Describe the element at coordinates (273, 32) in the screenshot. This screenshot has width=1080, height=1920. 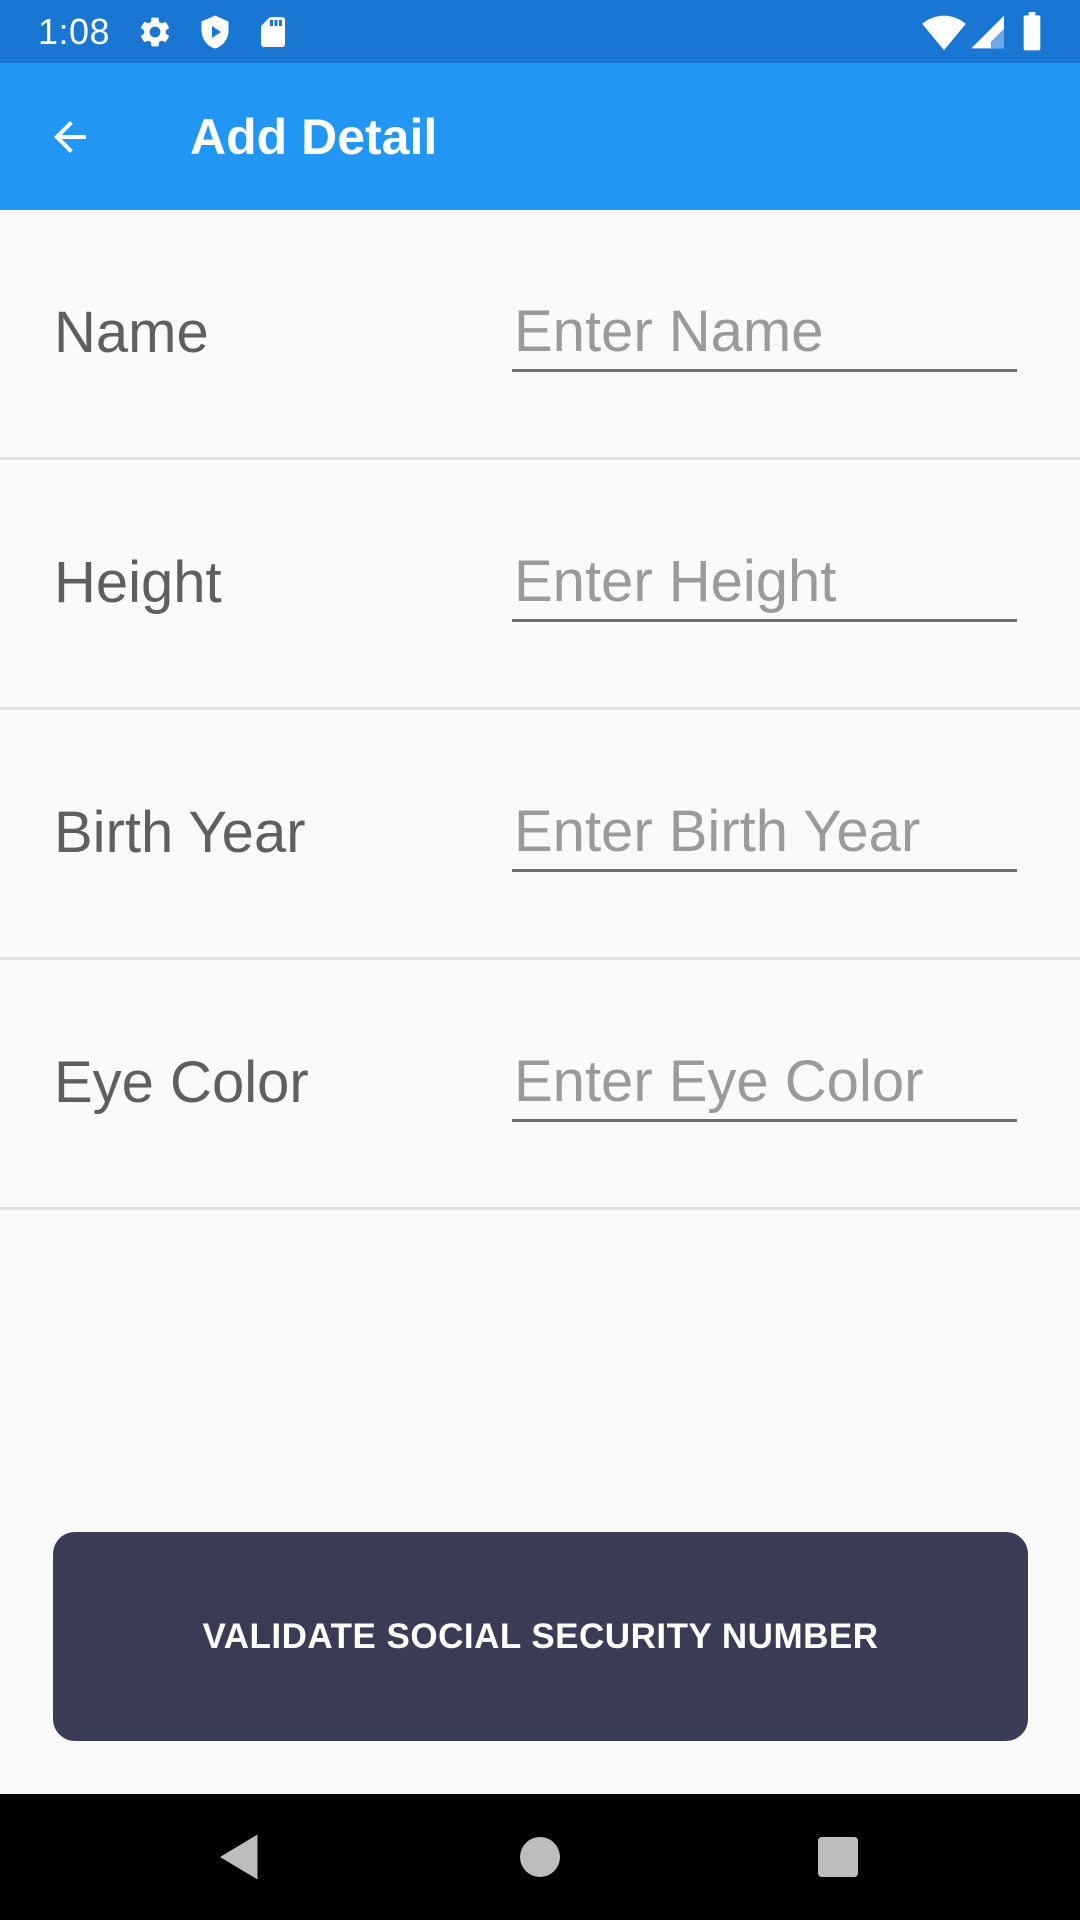
I see `sd-card-icon` at that location.